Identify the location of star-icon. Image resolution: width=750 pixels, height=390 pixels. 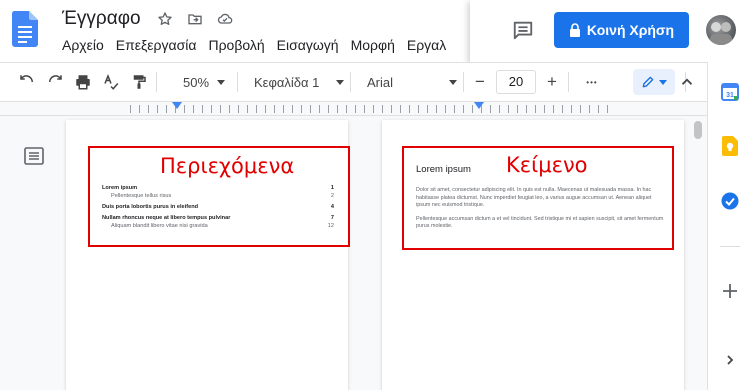
(165, 19).